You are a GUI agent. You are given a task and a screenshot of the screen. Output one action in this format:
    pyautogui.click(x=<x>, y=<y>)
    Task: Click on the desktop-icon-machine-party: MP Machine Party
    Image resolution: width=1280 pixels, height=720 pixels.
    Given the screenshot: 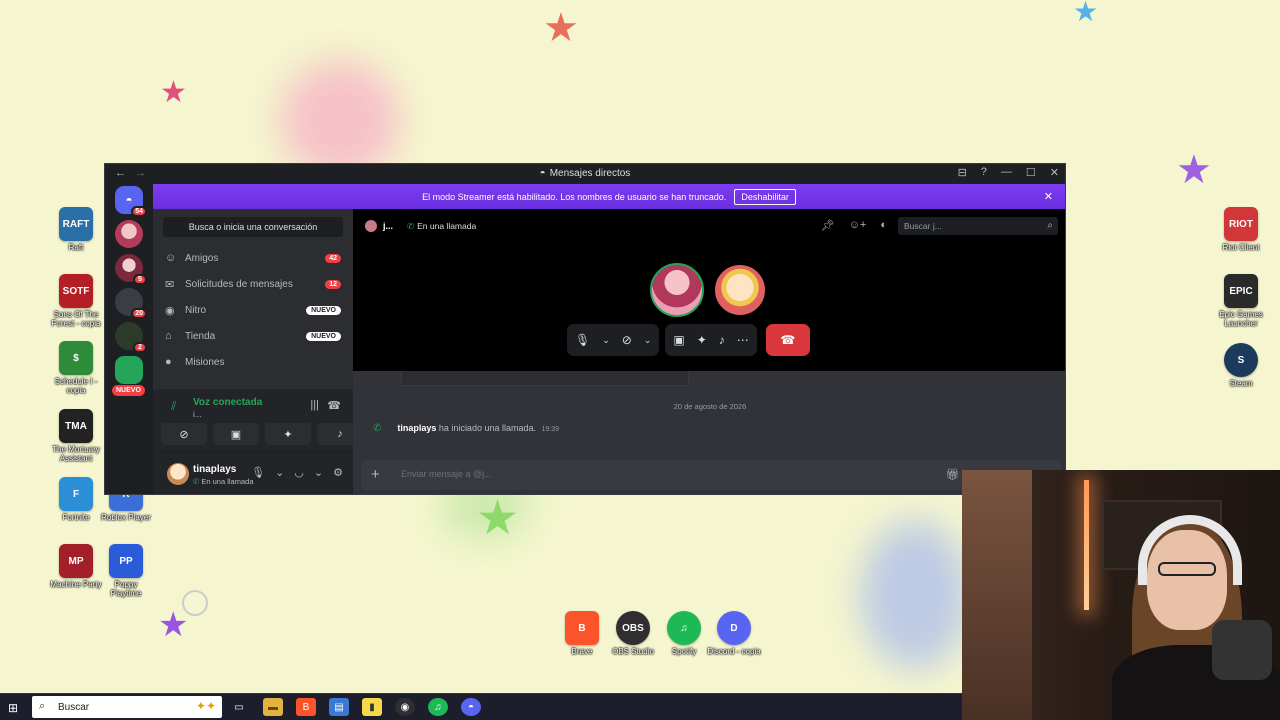 What is the action you would take?
    pyautogui.click(x=76, y=566)
    